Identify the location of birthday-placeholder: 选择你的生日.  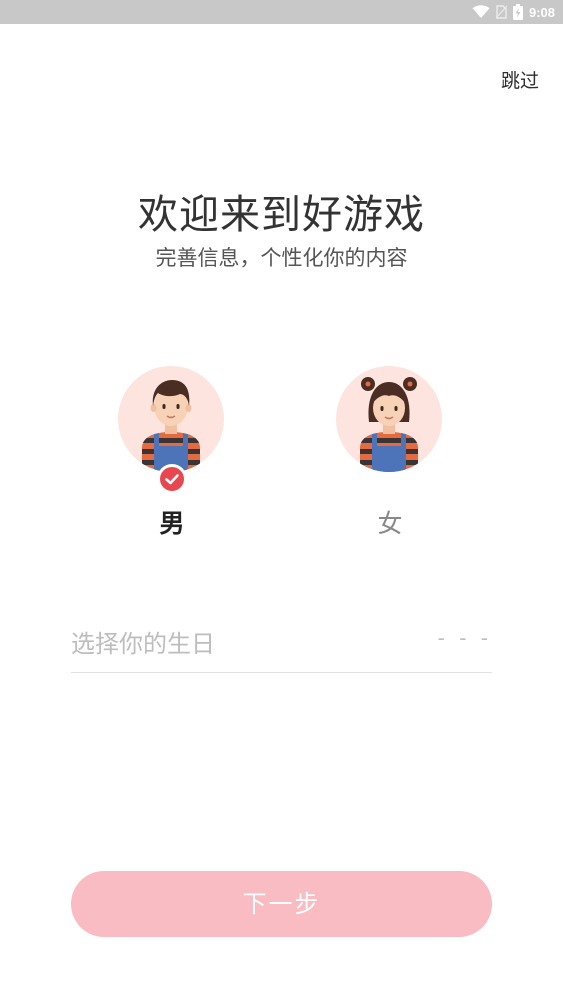
(143, 644).